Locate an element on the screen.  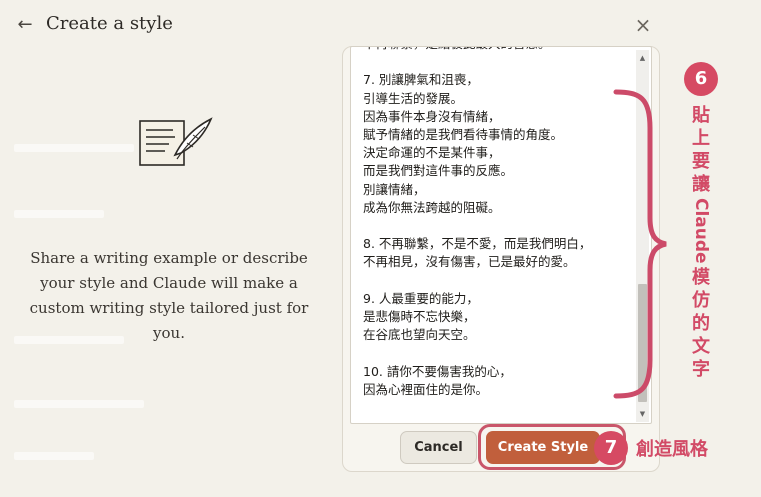
arrow-left-icon: ← is located at coordinates (25, 25).